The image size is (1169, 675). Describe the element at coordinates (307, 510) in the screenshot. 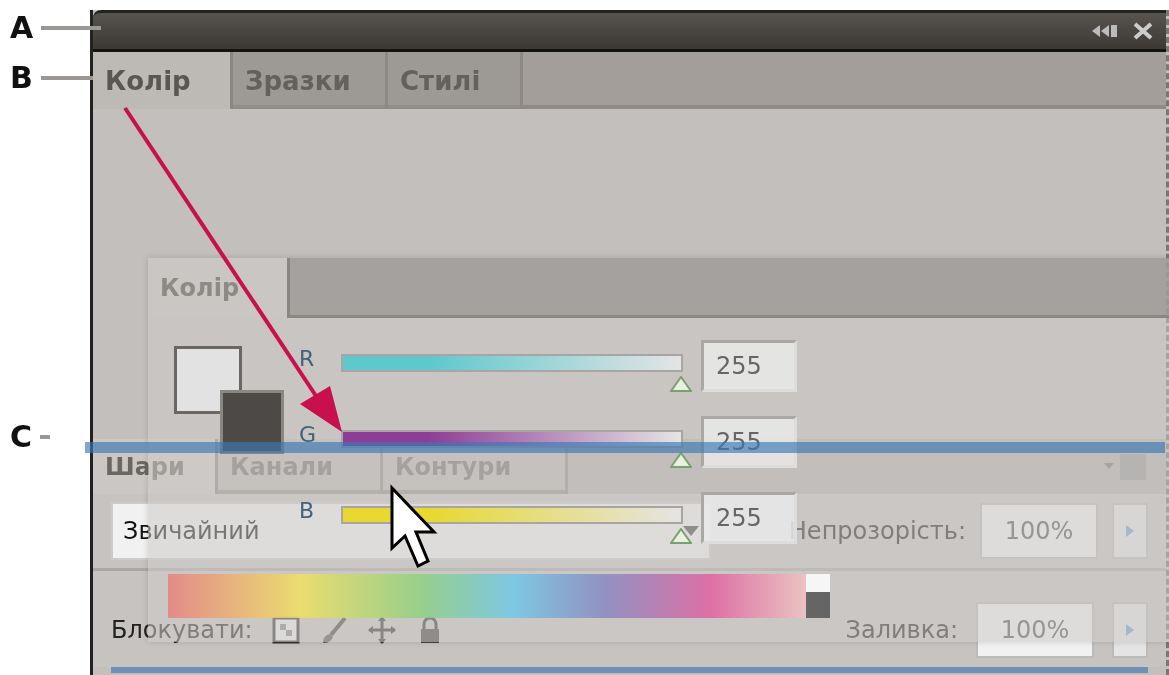

I see `channel-label: B` at that location.